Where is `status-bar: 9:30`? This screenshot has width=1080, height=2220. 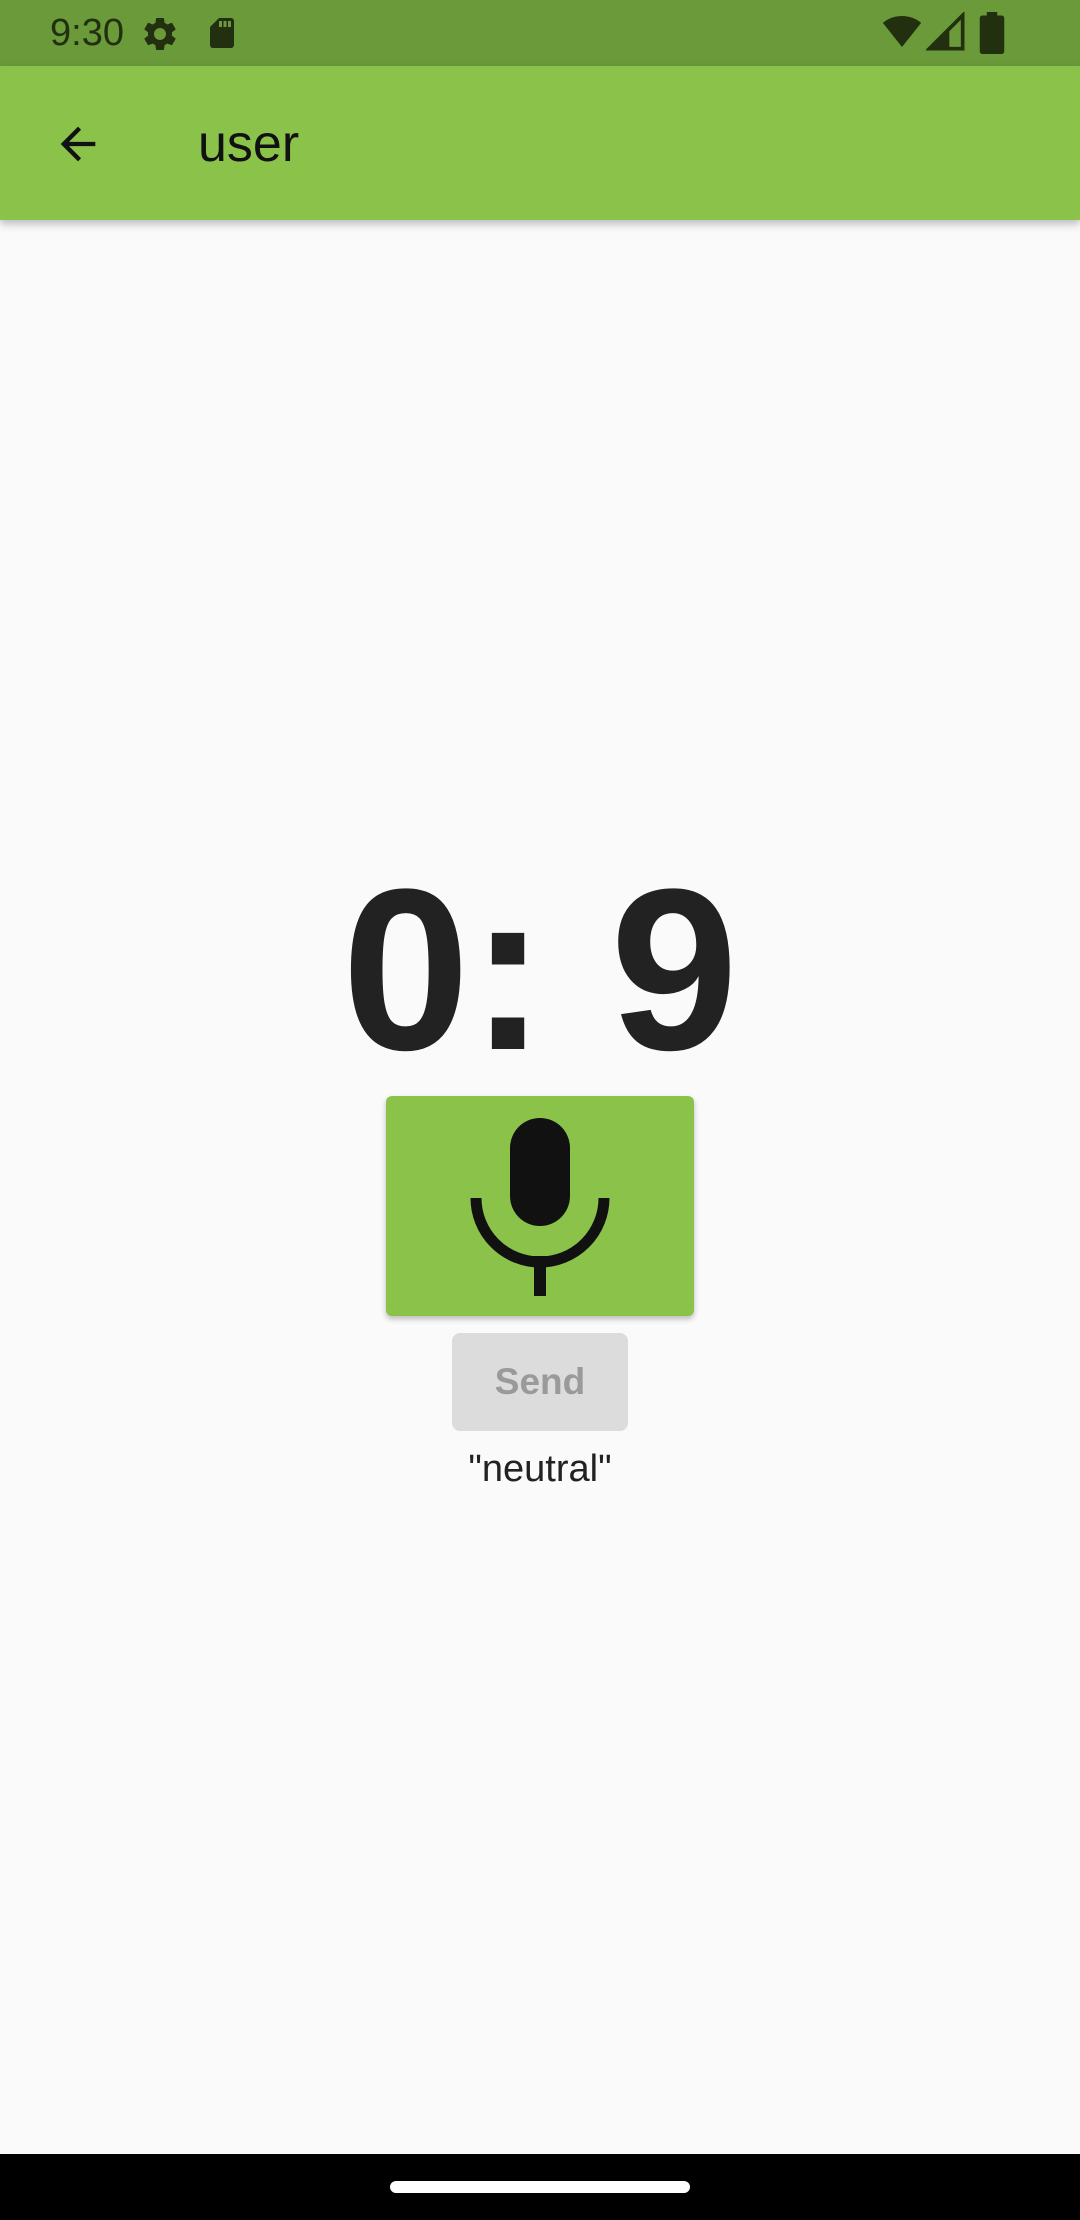 status-bar: 9:30 is located at coordinates (540, 33).